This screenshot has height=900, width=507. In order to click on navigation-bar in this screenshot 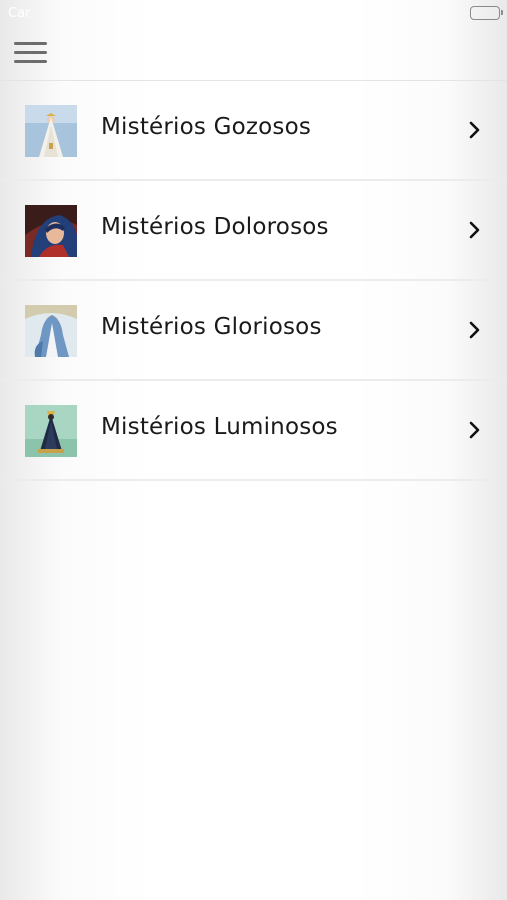, I will do `click(253, 54)`.